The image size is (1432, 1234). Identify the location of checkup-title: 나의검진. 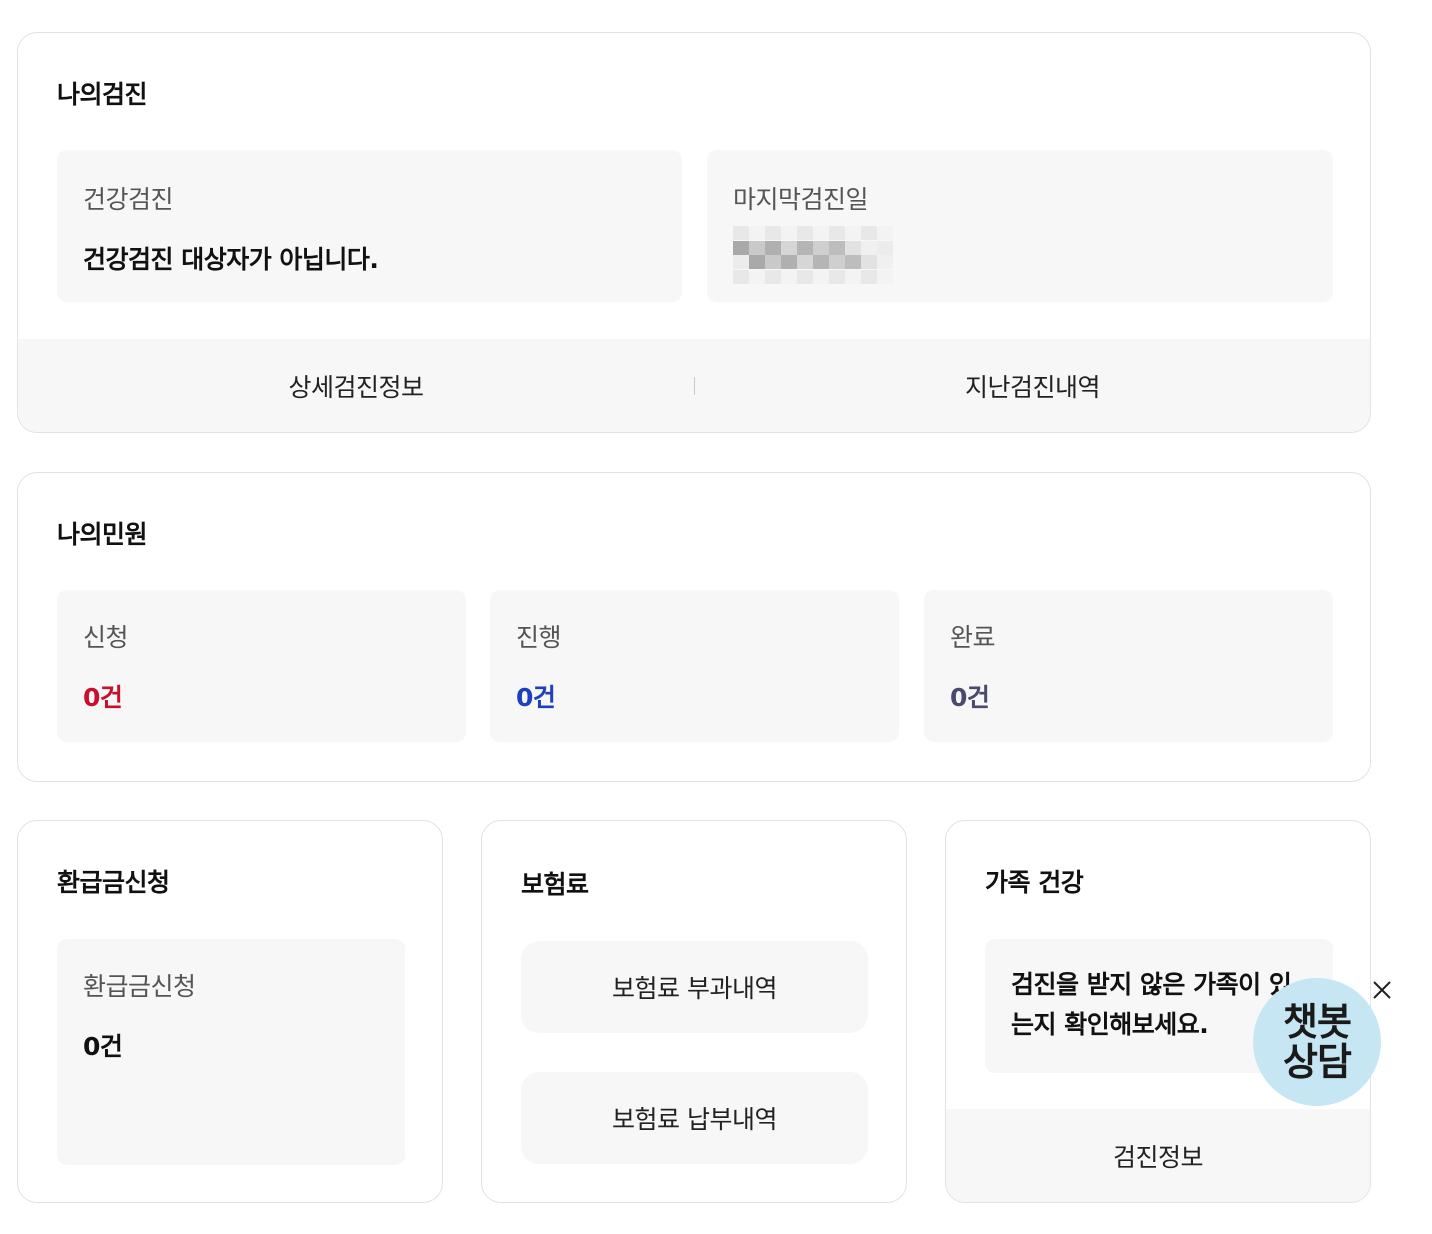
(102, 94).